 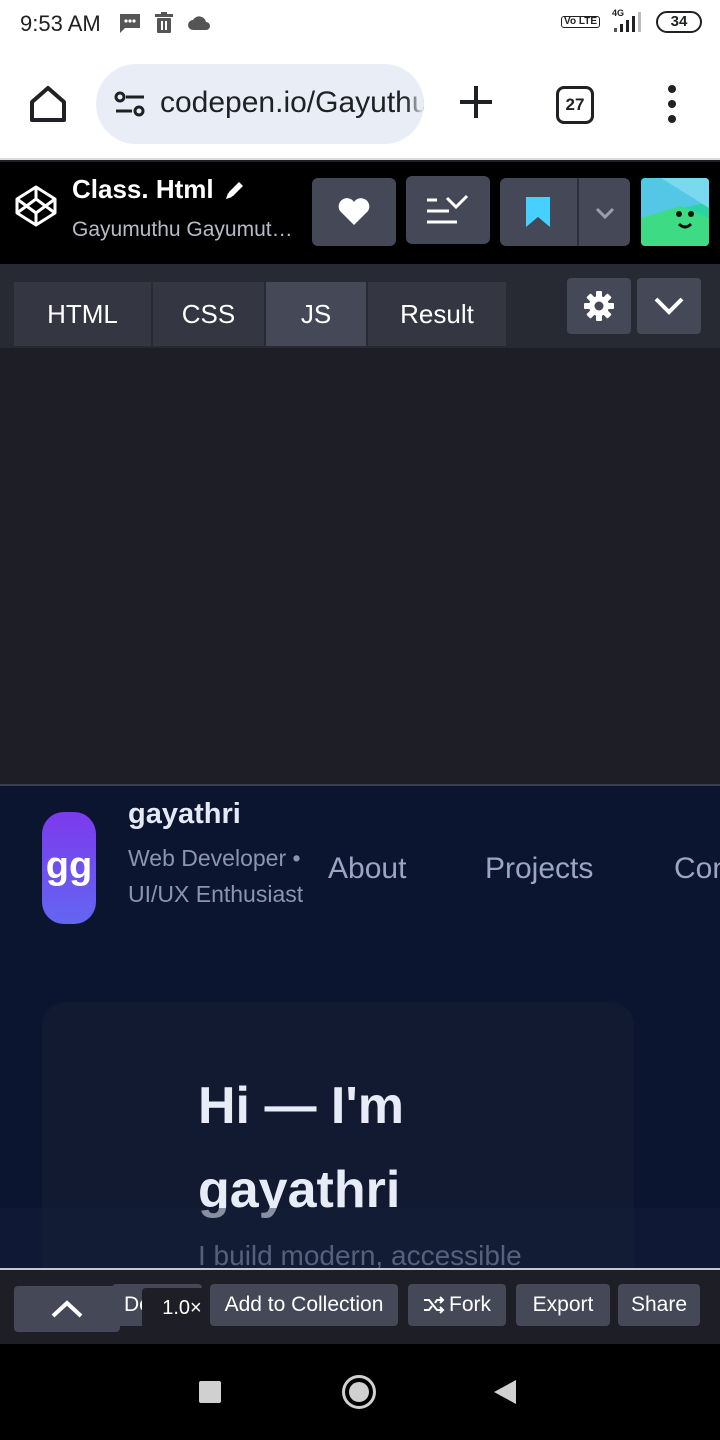 I want to click on heart-icon, so click(x=354, y=211).